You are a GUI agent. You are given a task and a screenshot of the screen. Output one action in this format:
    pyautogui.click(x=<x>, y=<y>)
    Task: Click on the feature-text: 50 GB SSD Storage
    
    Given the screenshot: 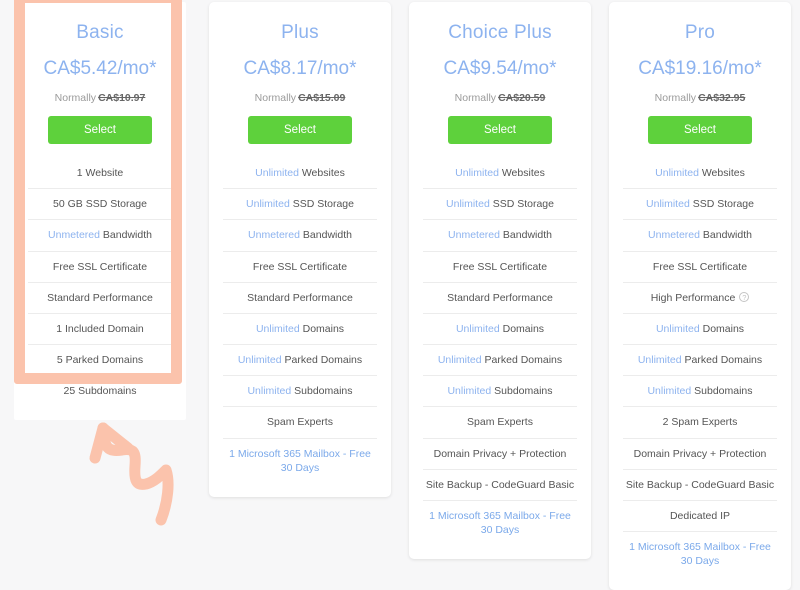 What is the action you would take?
    pyautogui.click(x=100, y=204)
    